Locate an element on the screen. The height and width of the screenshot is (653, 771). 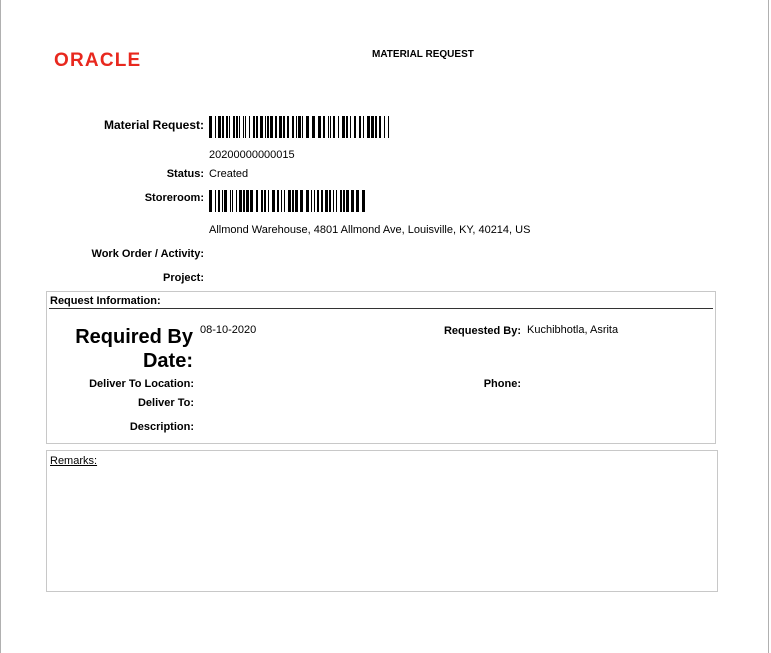
remarks-title: Remarks: is located at coordinates (74, 461).